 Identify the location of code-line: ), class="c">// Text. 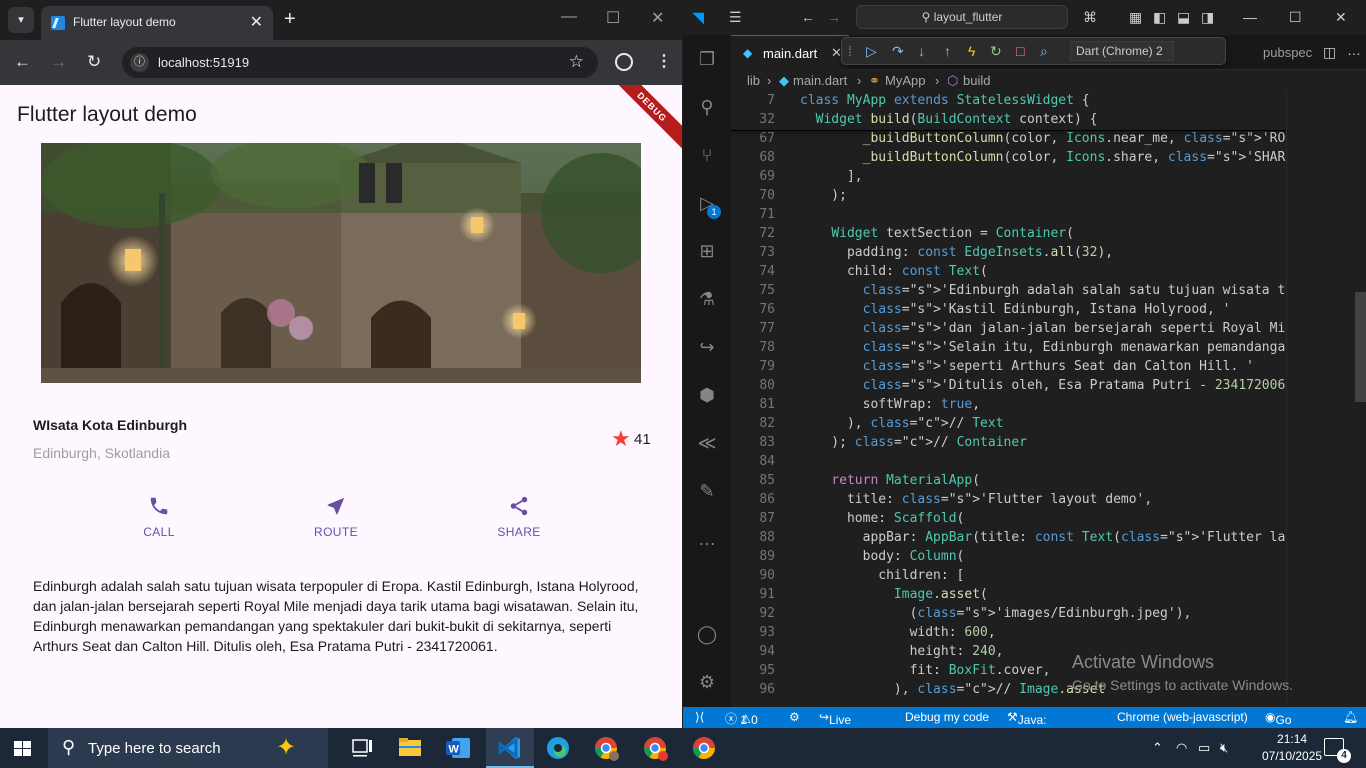
(902, 423).